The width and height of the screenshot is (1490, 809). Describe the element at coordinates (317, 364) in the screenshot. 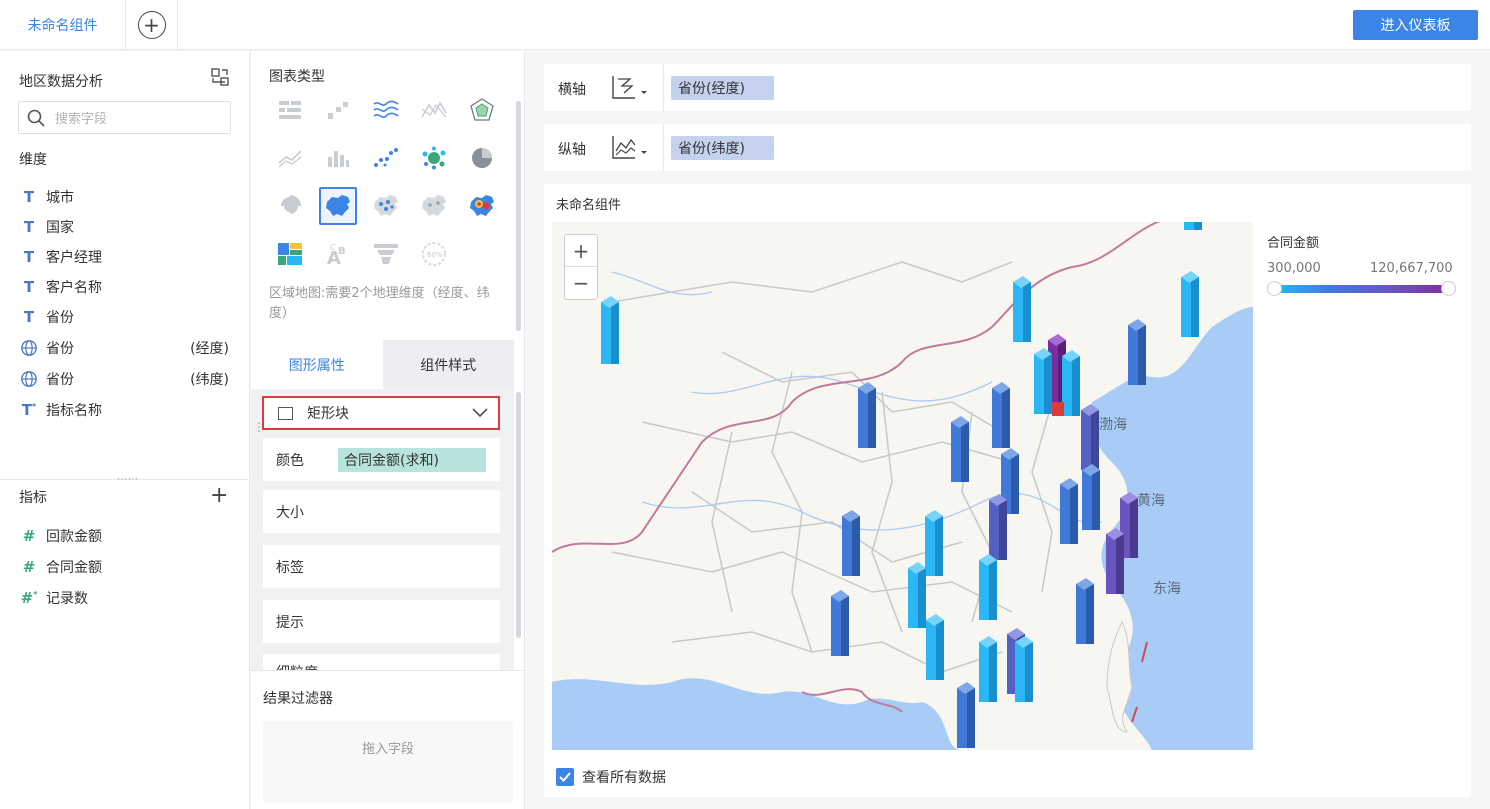

I see `tab-shape-properties: 图形属性` at that location.